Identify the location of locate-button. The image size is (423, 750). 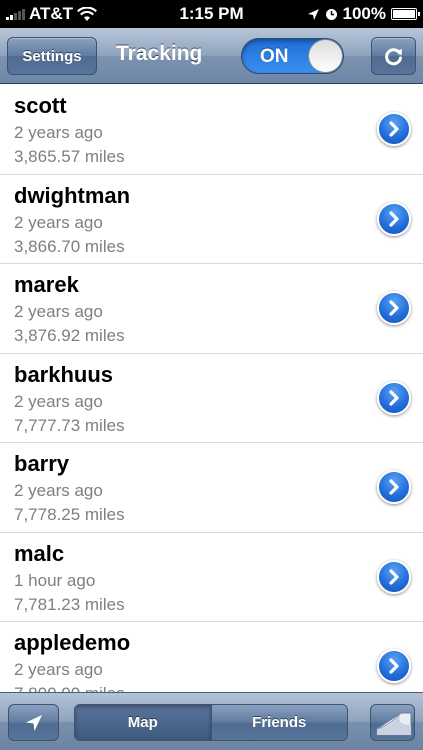
(33, 722).